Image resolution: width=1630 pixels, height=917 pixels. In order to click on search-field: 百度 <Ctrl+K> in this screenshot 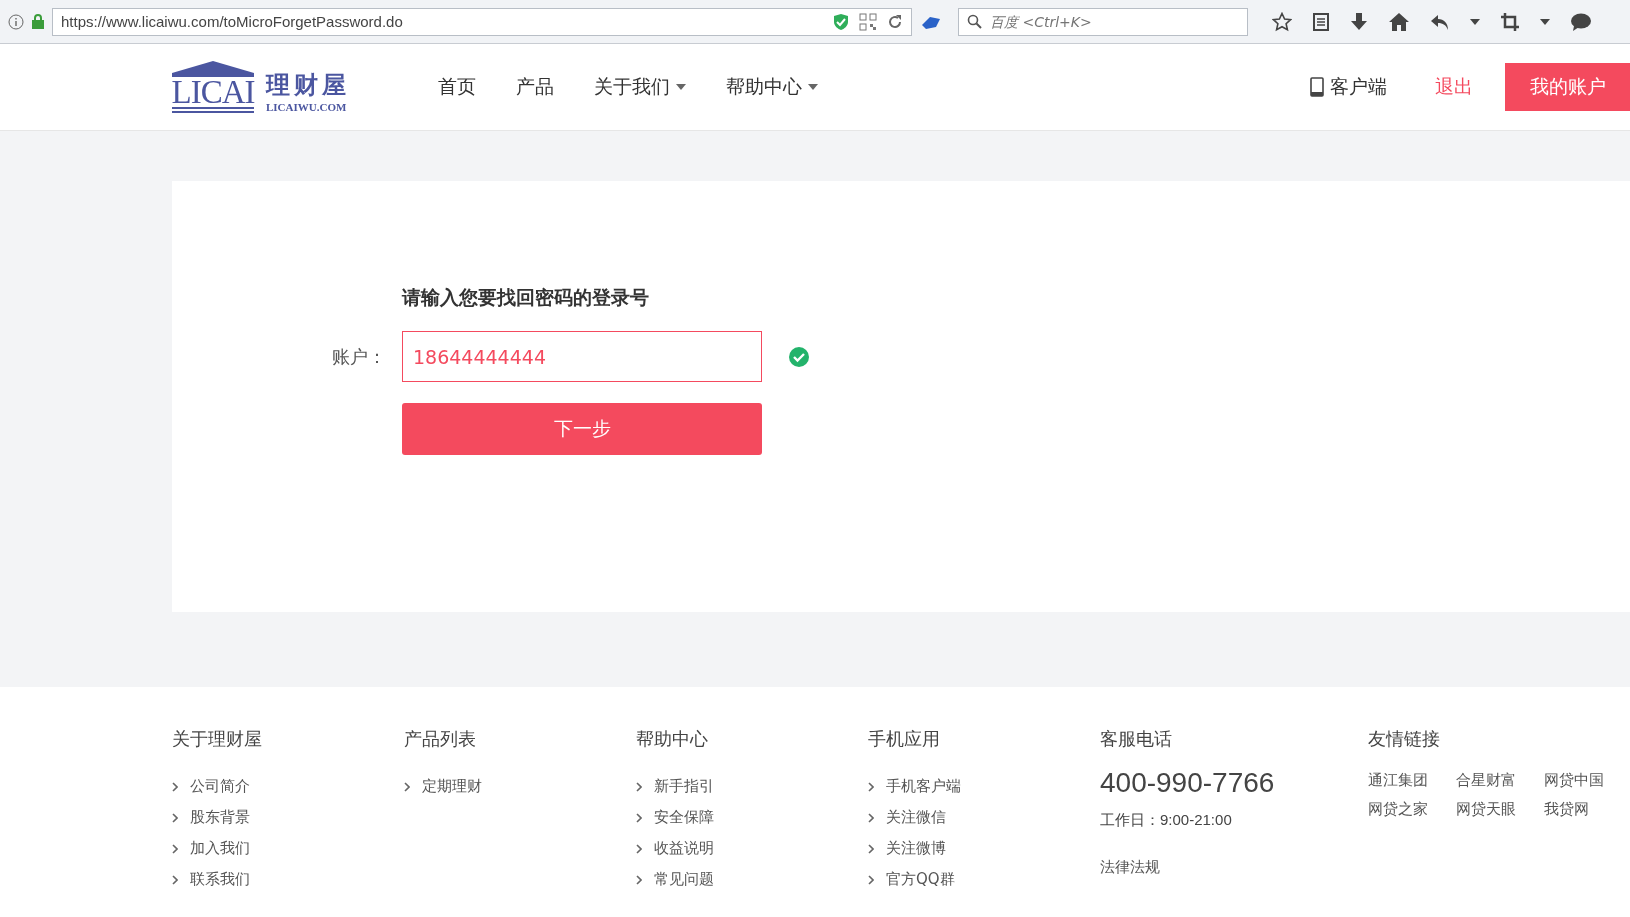, I will do `click(1103, 21)`.